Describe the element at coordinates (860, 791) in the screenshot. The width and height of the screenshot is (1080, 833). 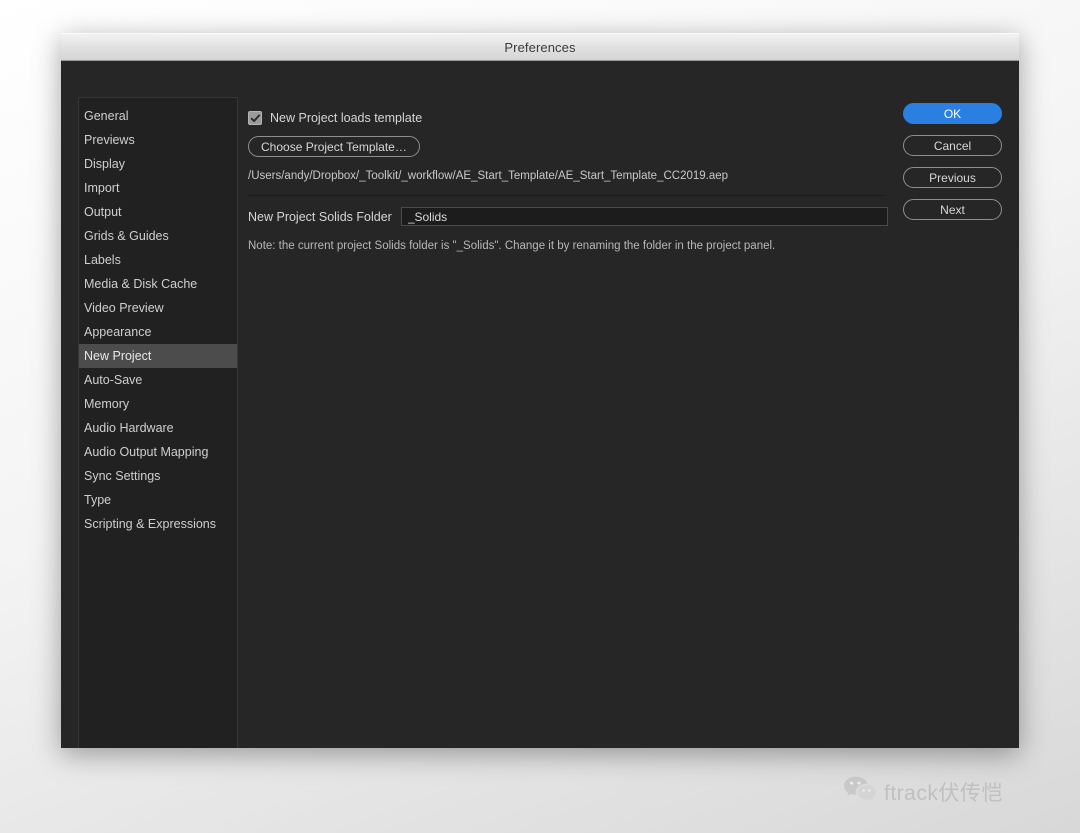
I see `wechat-icon` at that location.